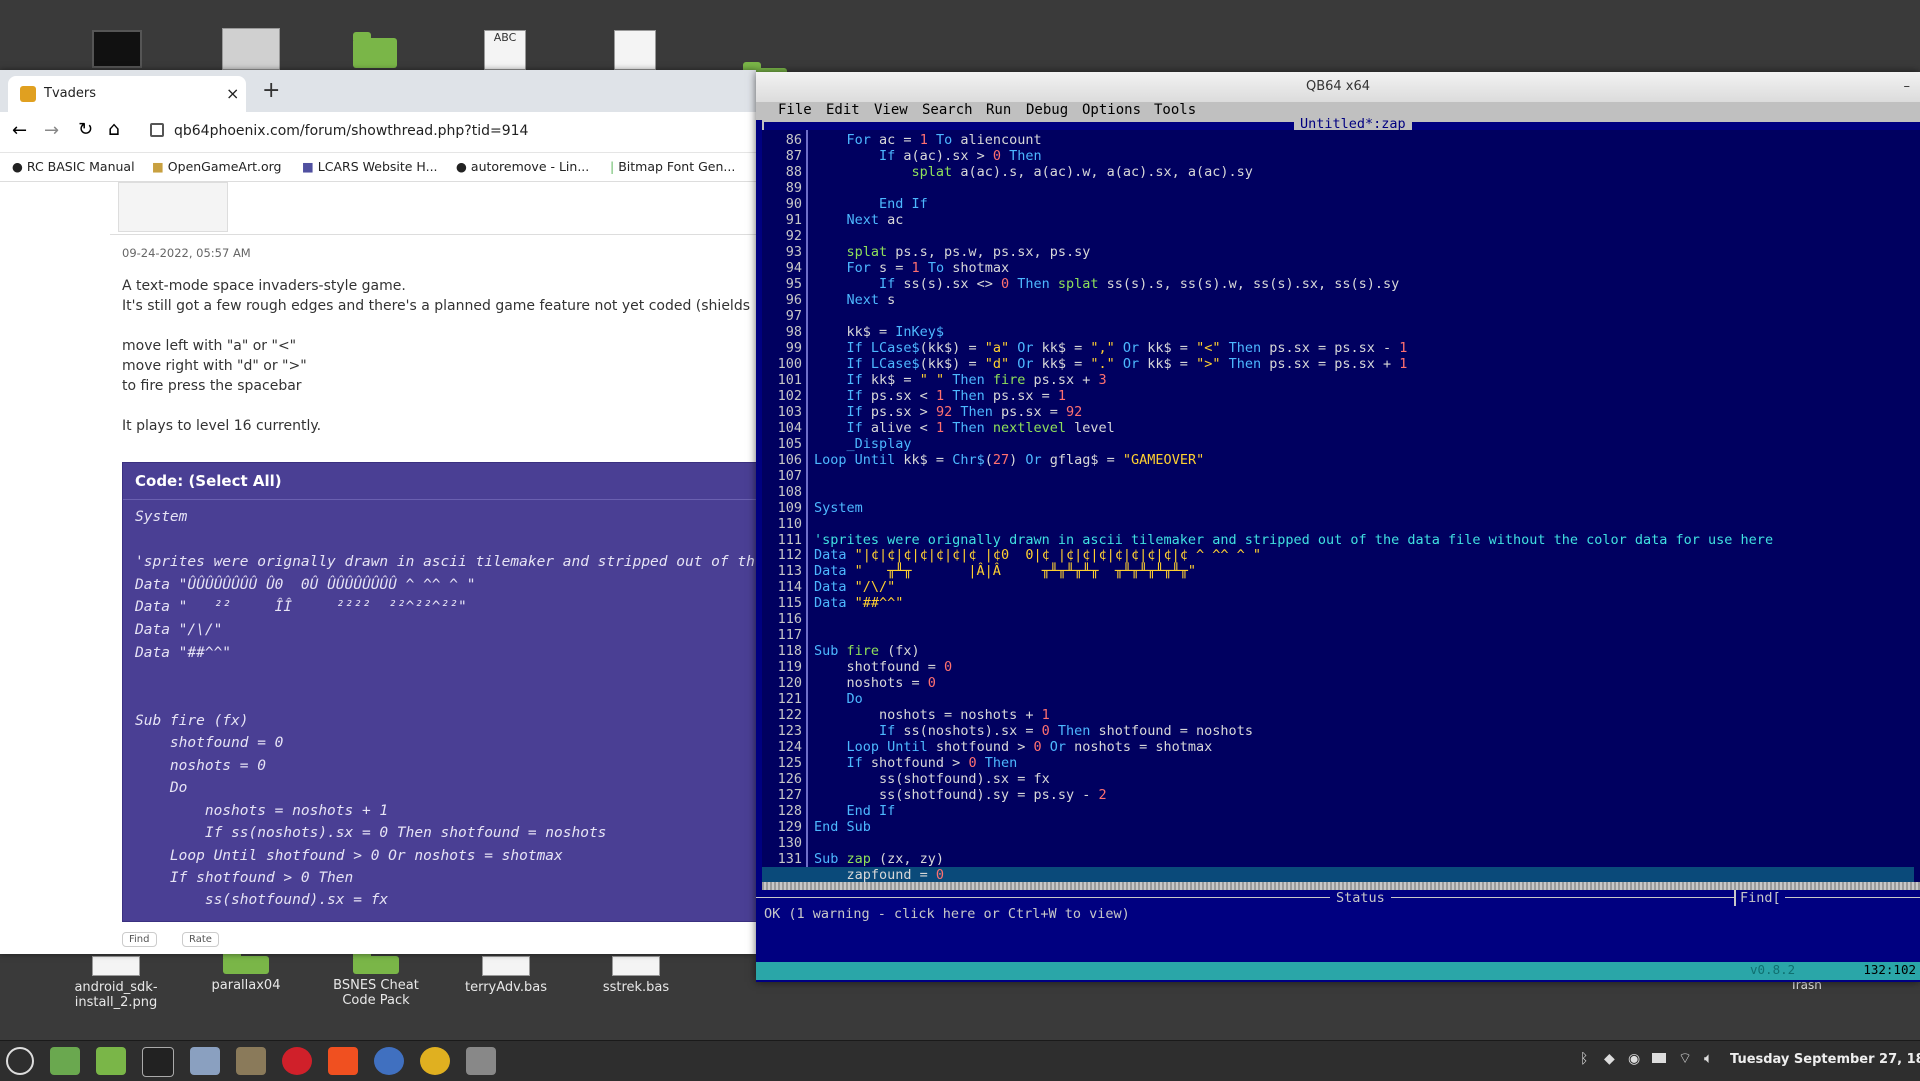 Image resolution: width=1920 pixels, height=1081 pixels. What do you see at coordinates (1175, 110) in the screenshot?
I see `menu-tools: Tools` at bounding box center [1175, 110].